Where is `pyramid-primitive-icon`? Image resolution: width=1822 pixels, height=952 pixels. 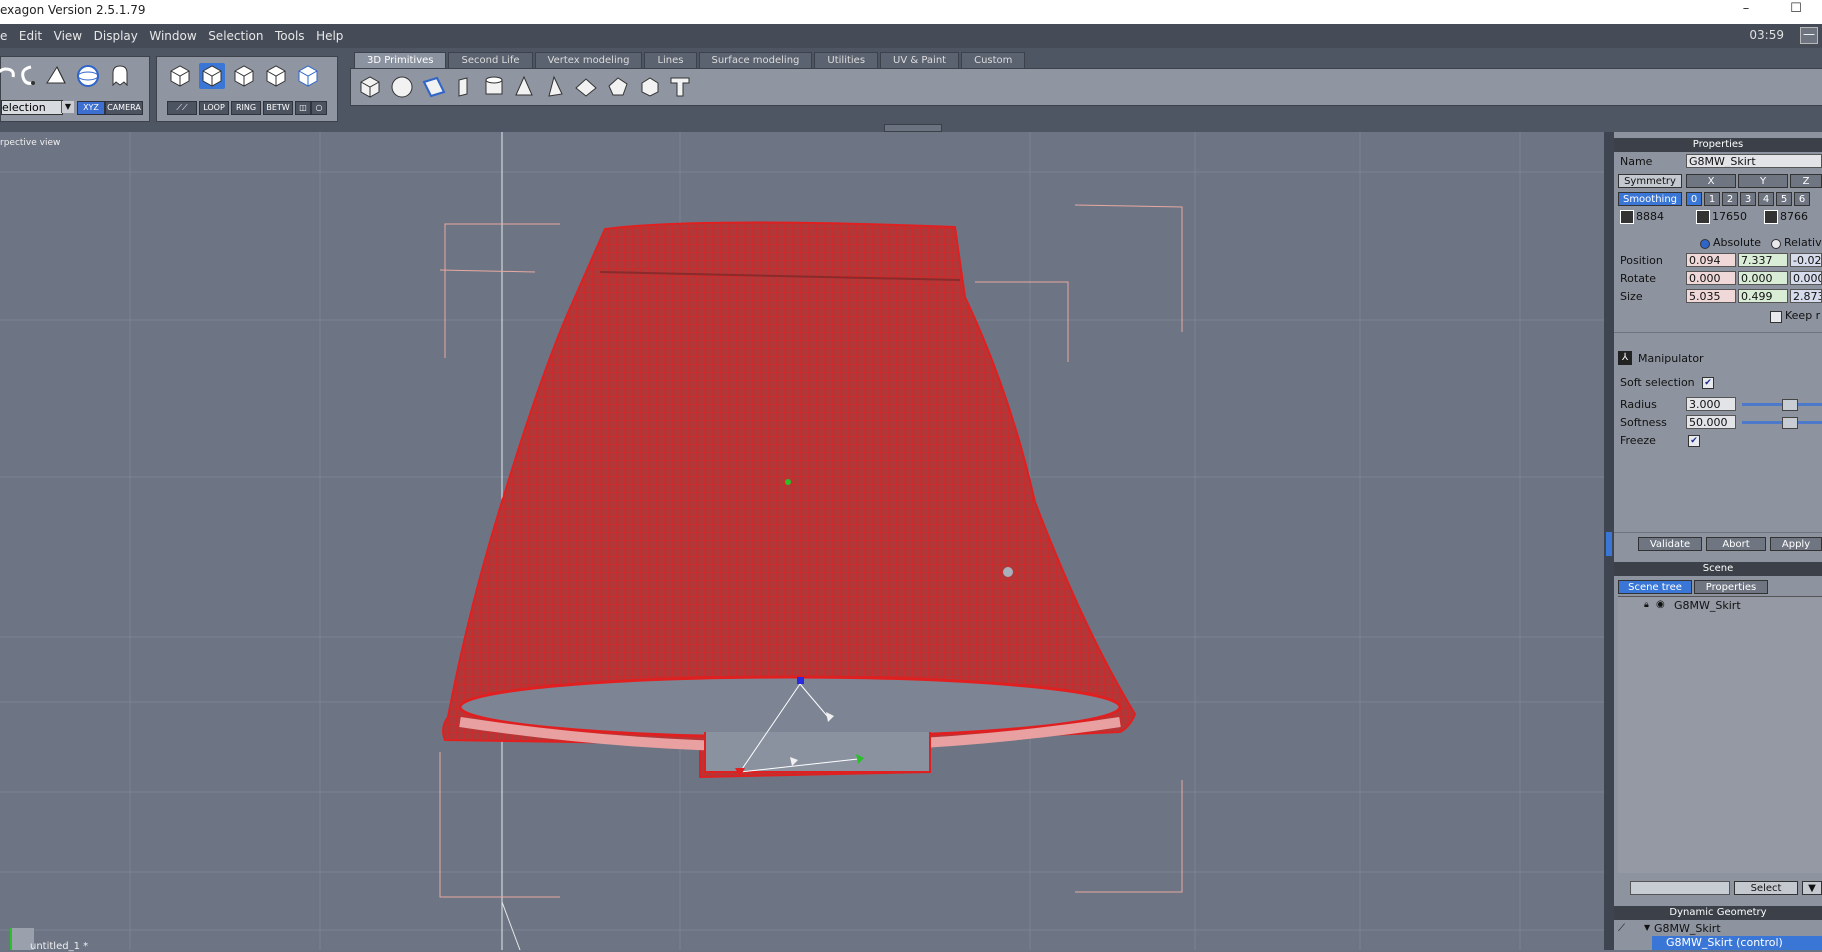
pyramid-primitive-icon is located at coordinates (554, 87).